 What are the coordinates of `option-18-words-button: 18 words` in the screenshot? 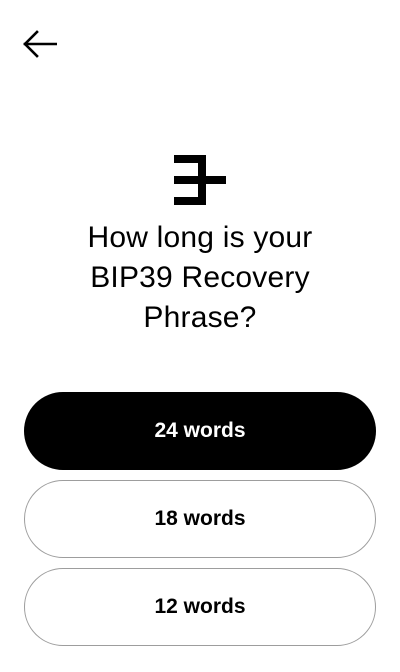 It's located at (200, 519).